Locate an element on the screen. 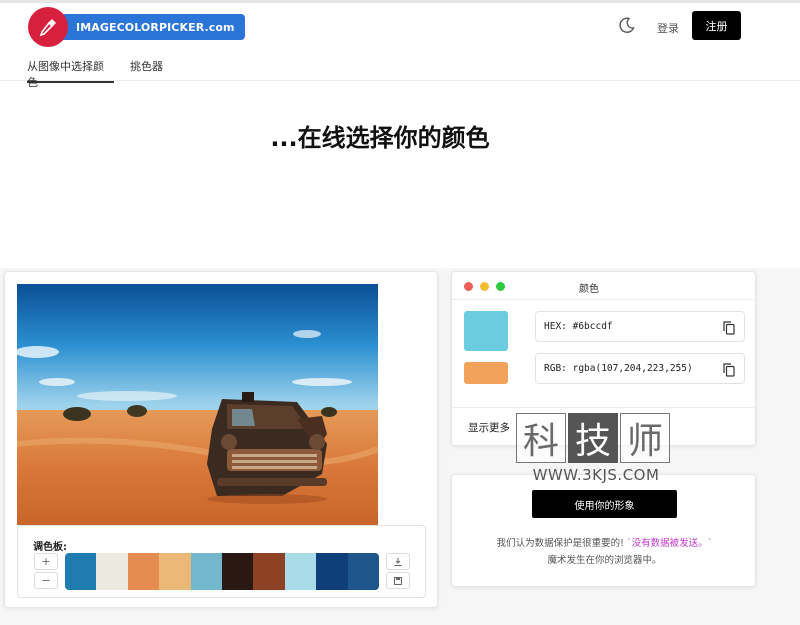 Image resolution: width=800 pixels, height=625 pixels. page-title: ...在线选择你的颜色 is located at coordinates (380, 138).